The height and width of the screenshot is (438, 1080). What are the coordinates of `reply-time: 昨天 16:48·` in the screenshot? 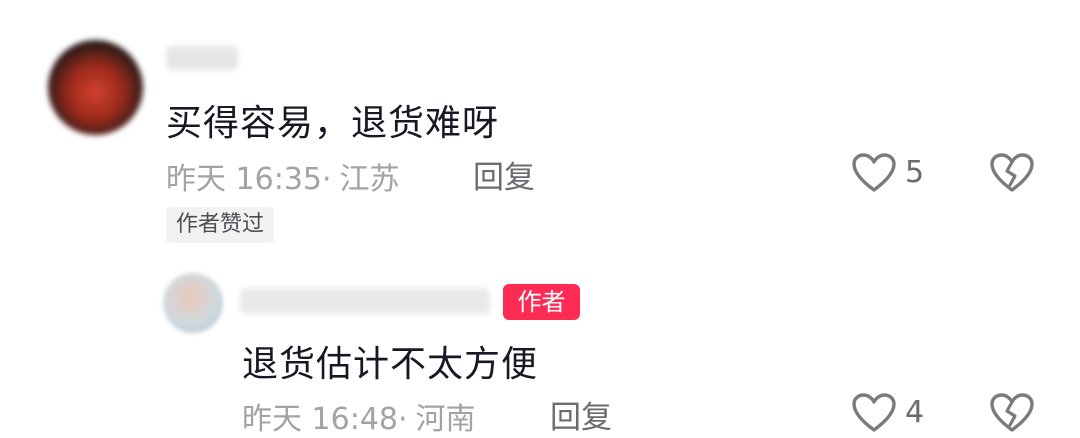 It's located at (325, 419).